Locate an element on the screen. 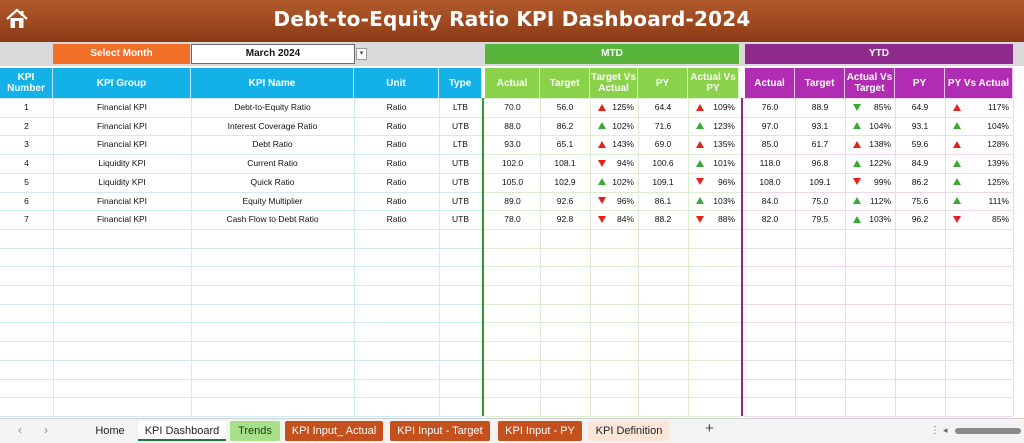 The width and height of the screenshot is (1024, 443). cell-ytd-py: 59.6 is located at coordinates (920, 144).